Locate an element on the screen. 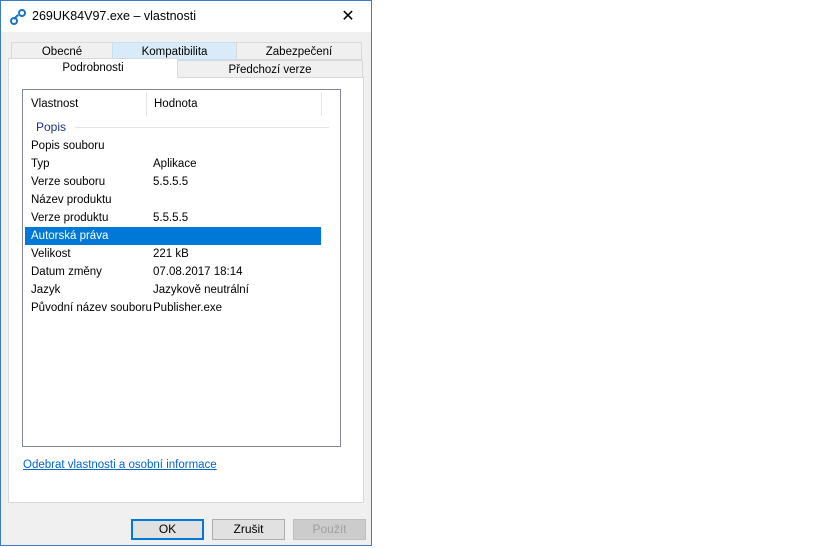 The height and width of the screenshot is (548, 819). property-name: Verze produktu is located at coordinates (70, 218).